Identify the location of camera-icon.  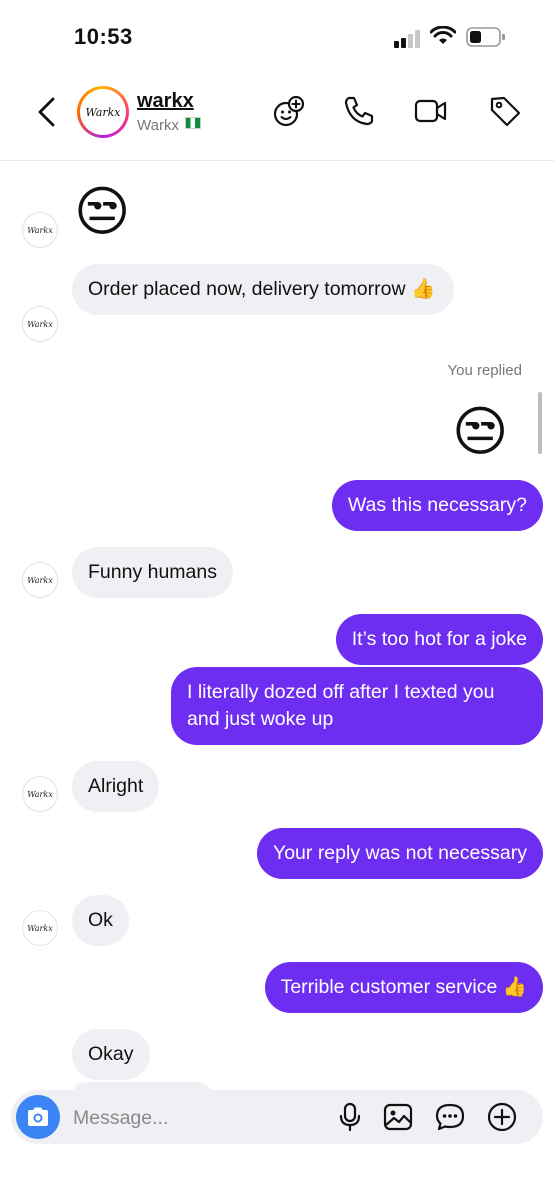
(38, 1116).